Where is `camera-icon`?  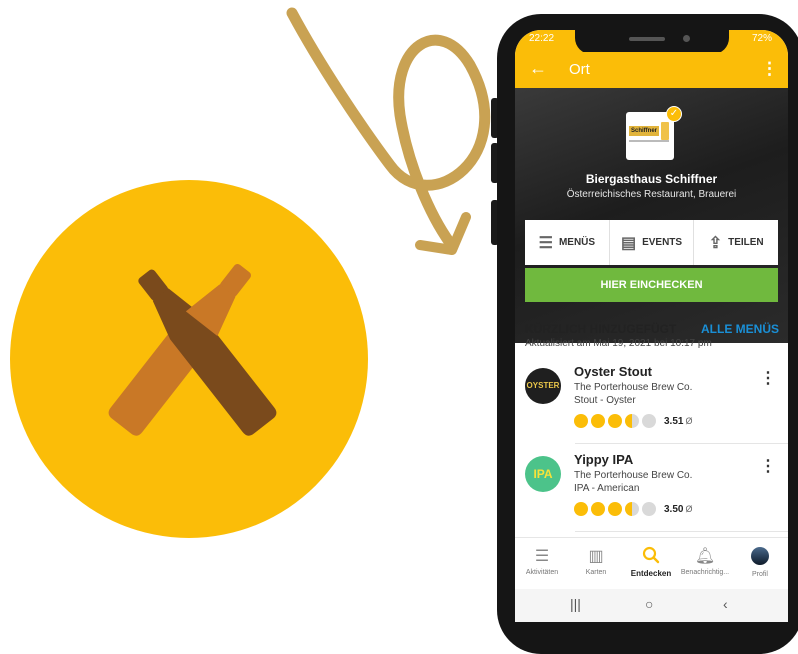
camera-icon is located at coordinates (686, 38).